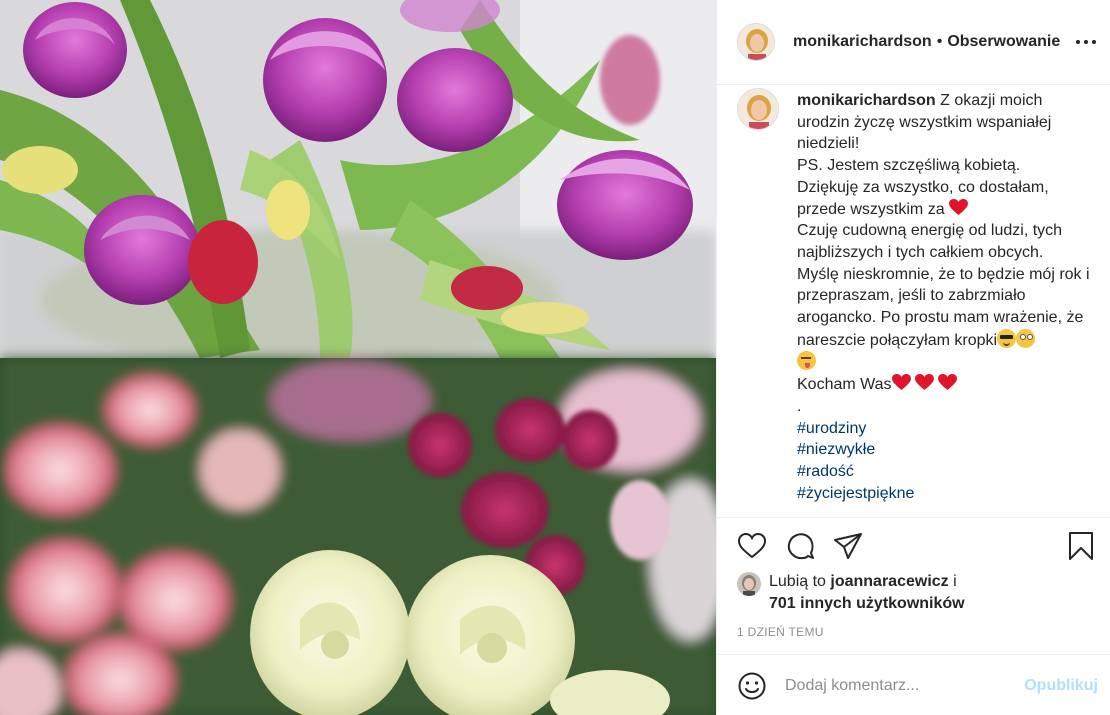 The image size is (1110, 715). What do you see at coordinates (800, 546) in the screenshot?
I see `comment-icon` at bounding box center [800, 546].